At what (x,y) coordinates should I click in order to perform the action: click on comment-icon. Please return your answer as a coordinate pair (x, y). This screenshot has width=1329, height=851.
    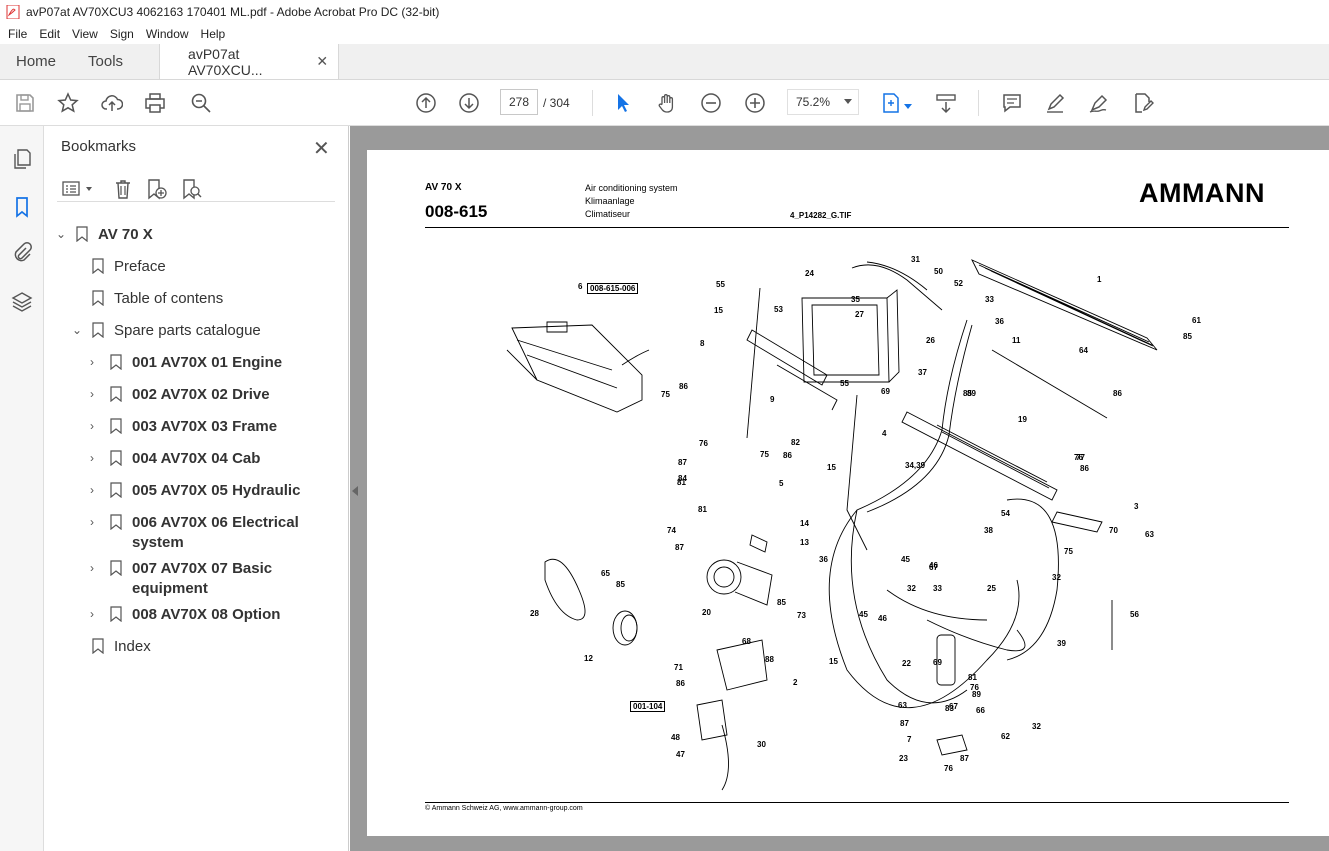
    Looking at the image, I should click on (1012, 103).